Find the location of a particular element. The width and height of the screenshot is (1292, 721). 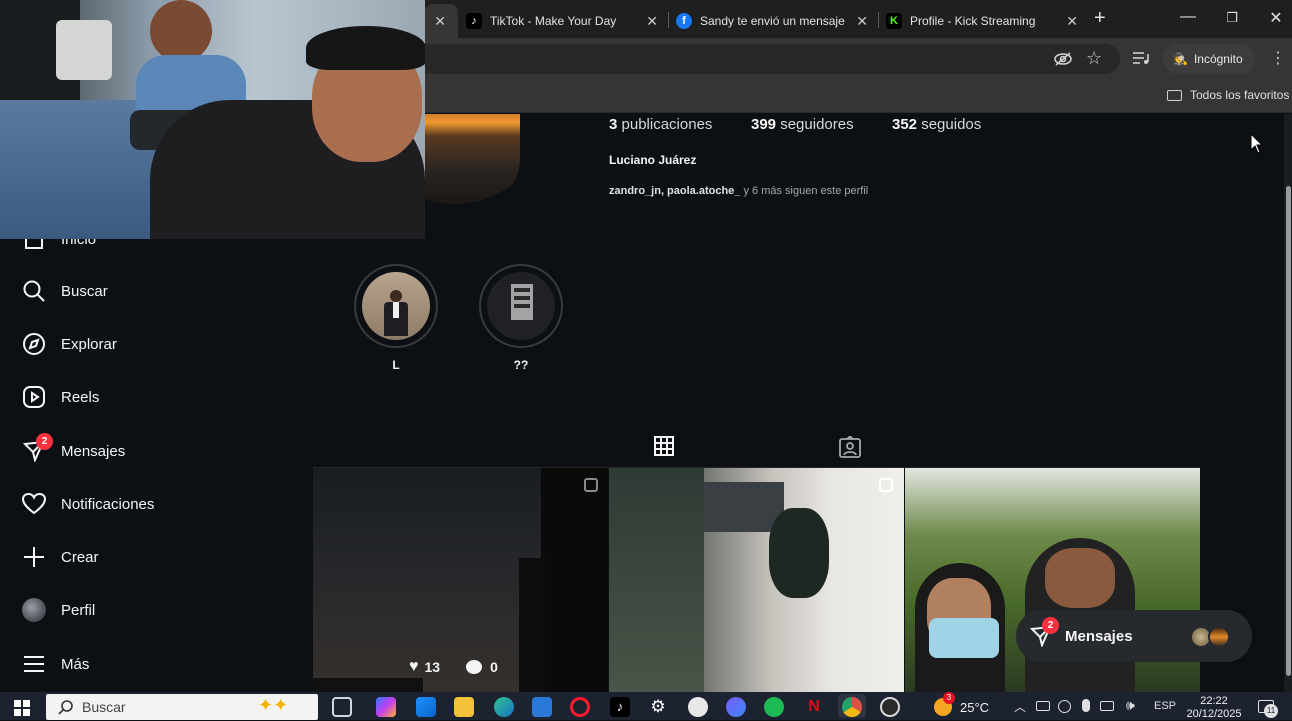

tab-facebook: f Sandy te envió un mensaje ✕ is located at coordinates (776, 21).